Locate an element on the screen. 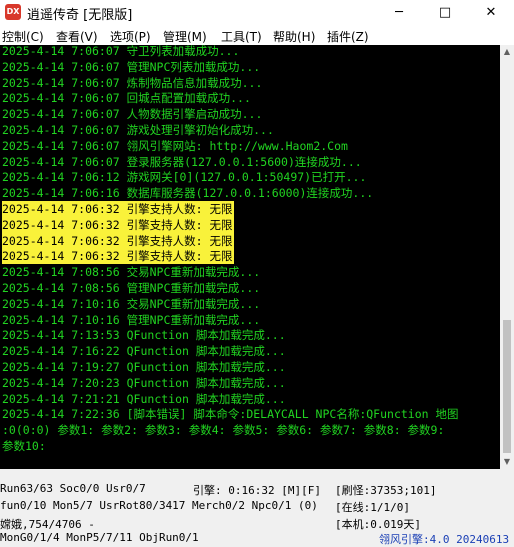  log-line: 参数10: is located at coordinates (24, 446).